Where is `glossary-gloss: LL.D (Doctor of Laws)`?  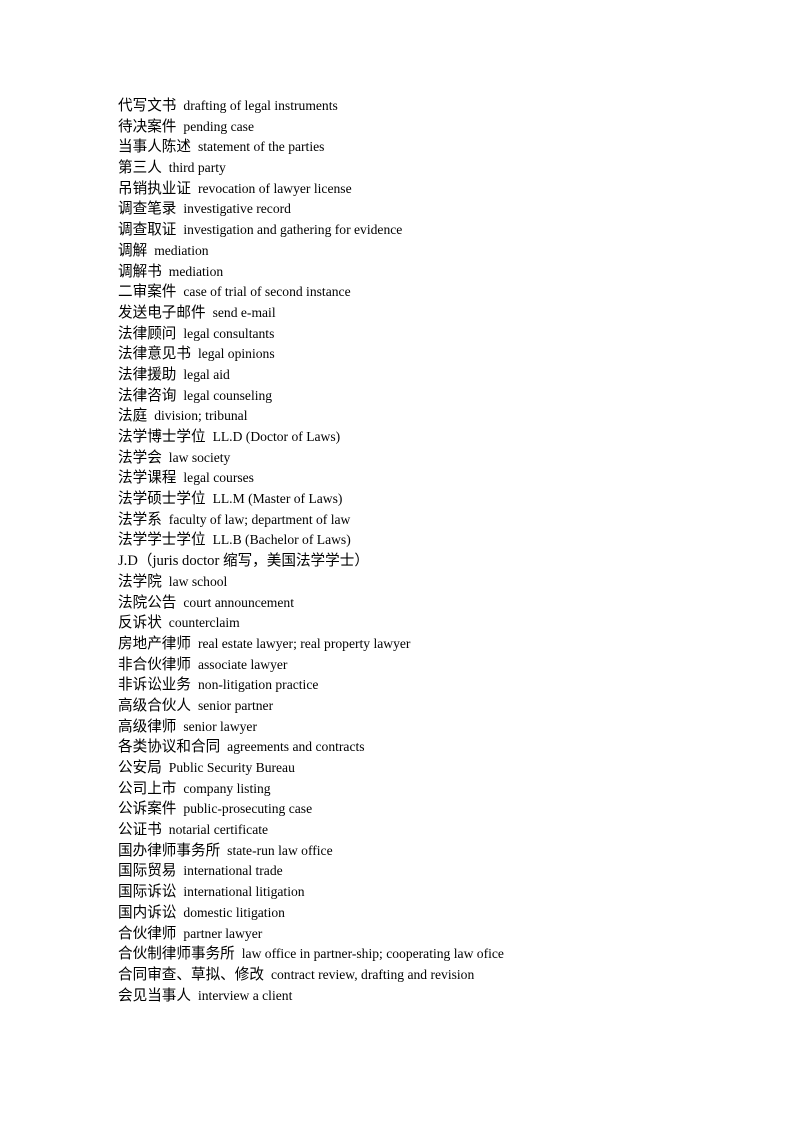 glossary-gloss: LL.D (Doctor of Laws) is located at coordinates (276, 436).